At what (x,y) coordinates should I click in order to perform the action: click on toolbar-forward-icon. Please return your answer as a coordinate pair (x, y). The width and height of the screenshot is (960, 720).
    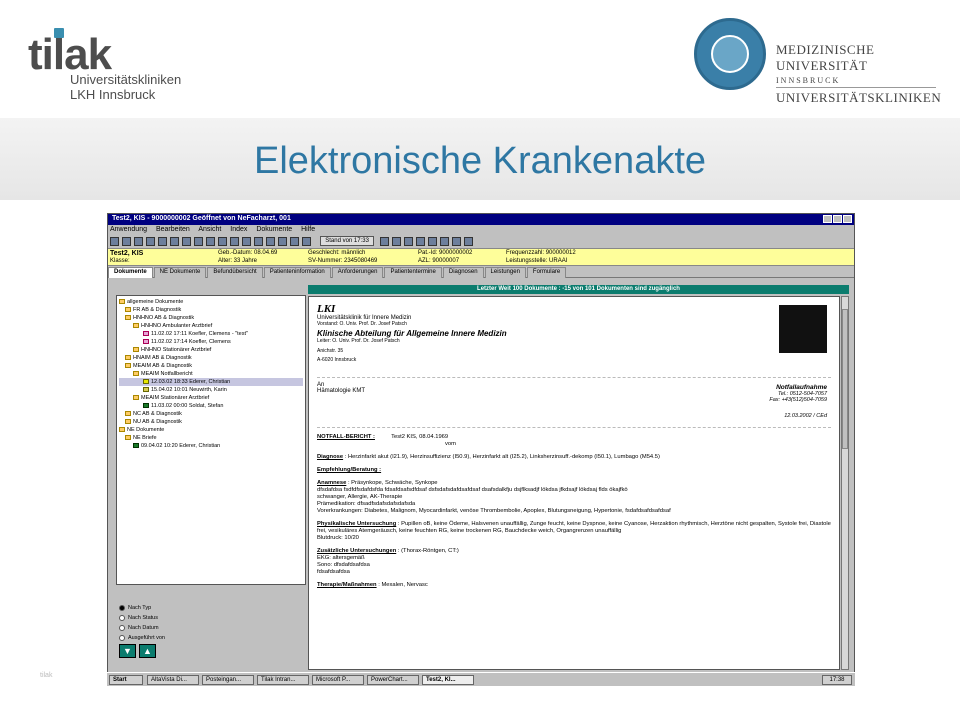
    Looking at the image, I should click on (126, 241).